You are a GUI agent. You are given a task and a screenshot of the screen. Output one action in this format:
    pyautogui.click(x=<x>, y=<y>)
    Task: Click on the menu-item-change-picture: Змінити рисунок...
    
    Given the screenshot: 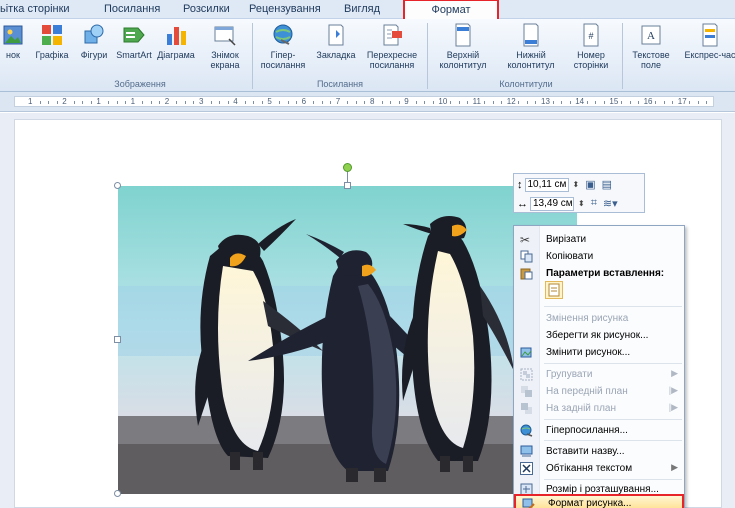 What is the action you would take?
    pyautogui.click(x=599, y=352)
    